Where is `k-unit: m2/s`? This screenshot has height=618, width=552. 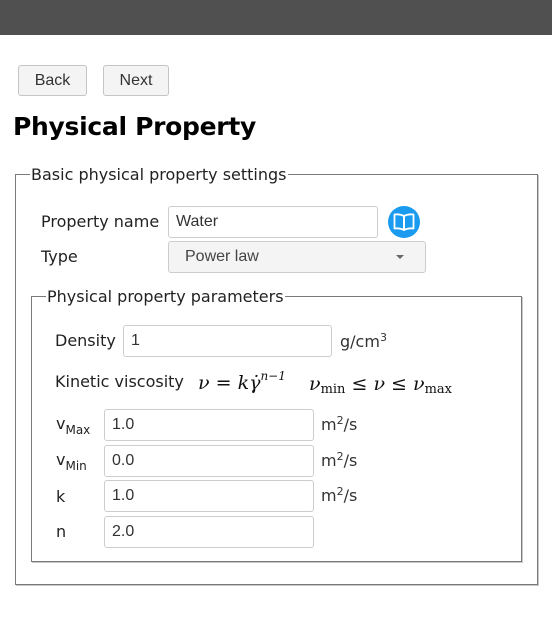
k-unit: m2/s is located at coordinates (339, 495).